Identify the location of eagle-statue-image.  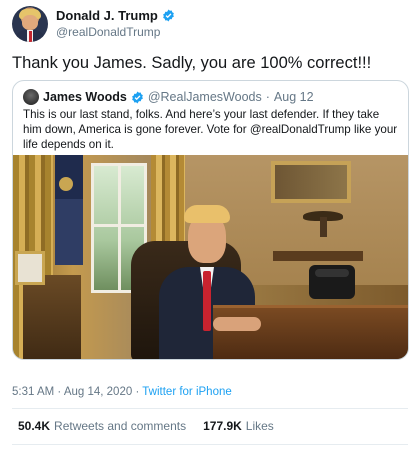
(323, 221).